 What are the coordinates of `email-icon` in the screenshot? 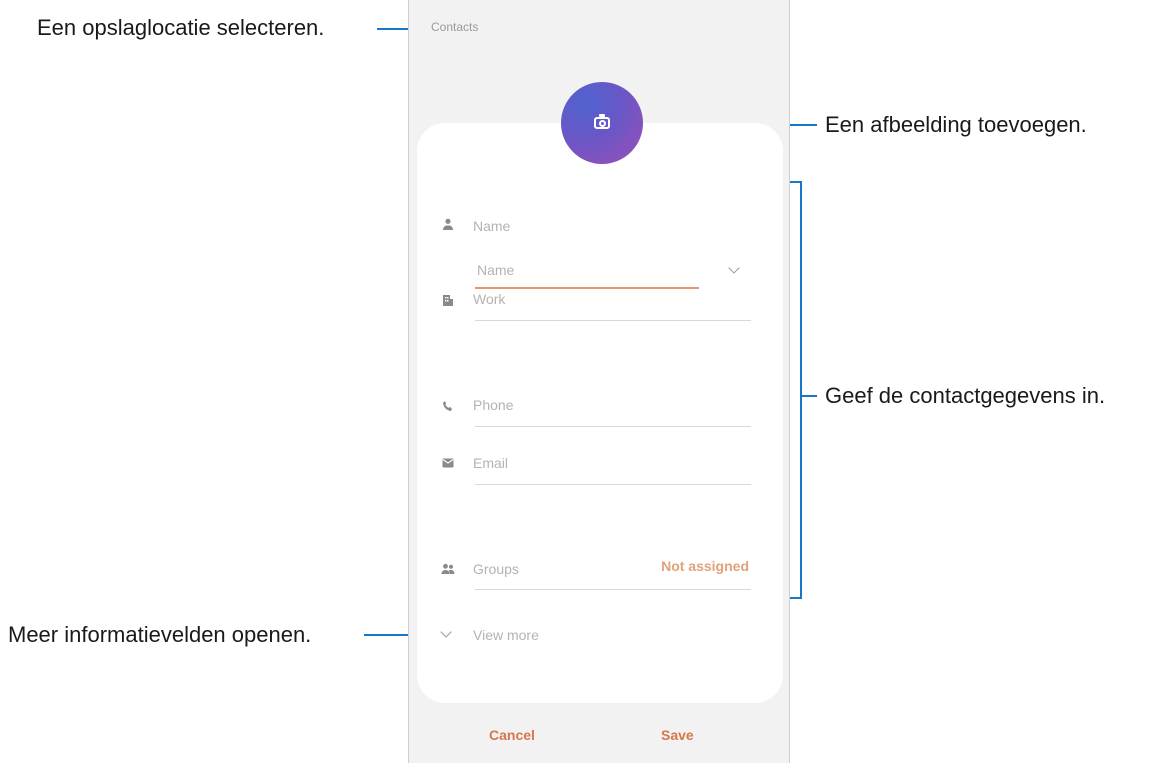 It's located at (448, 463).